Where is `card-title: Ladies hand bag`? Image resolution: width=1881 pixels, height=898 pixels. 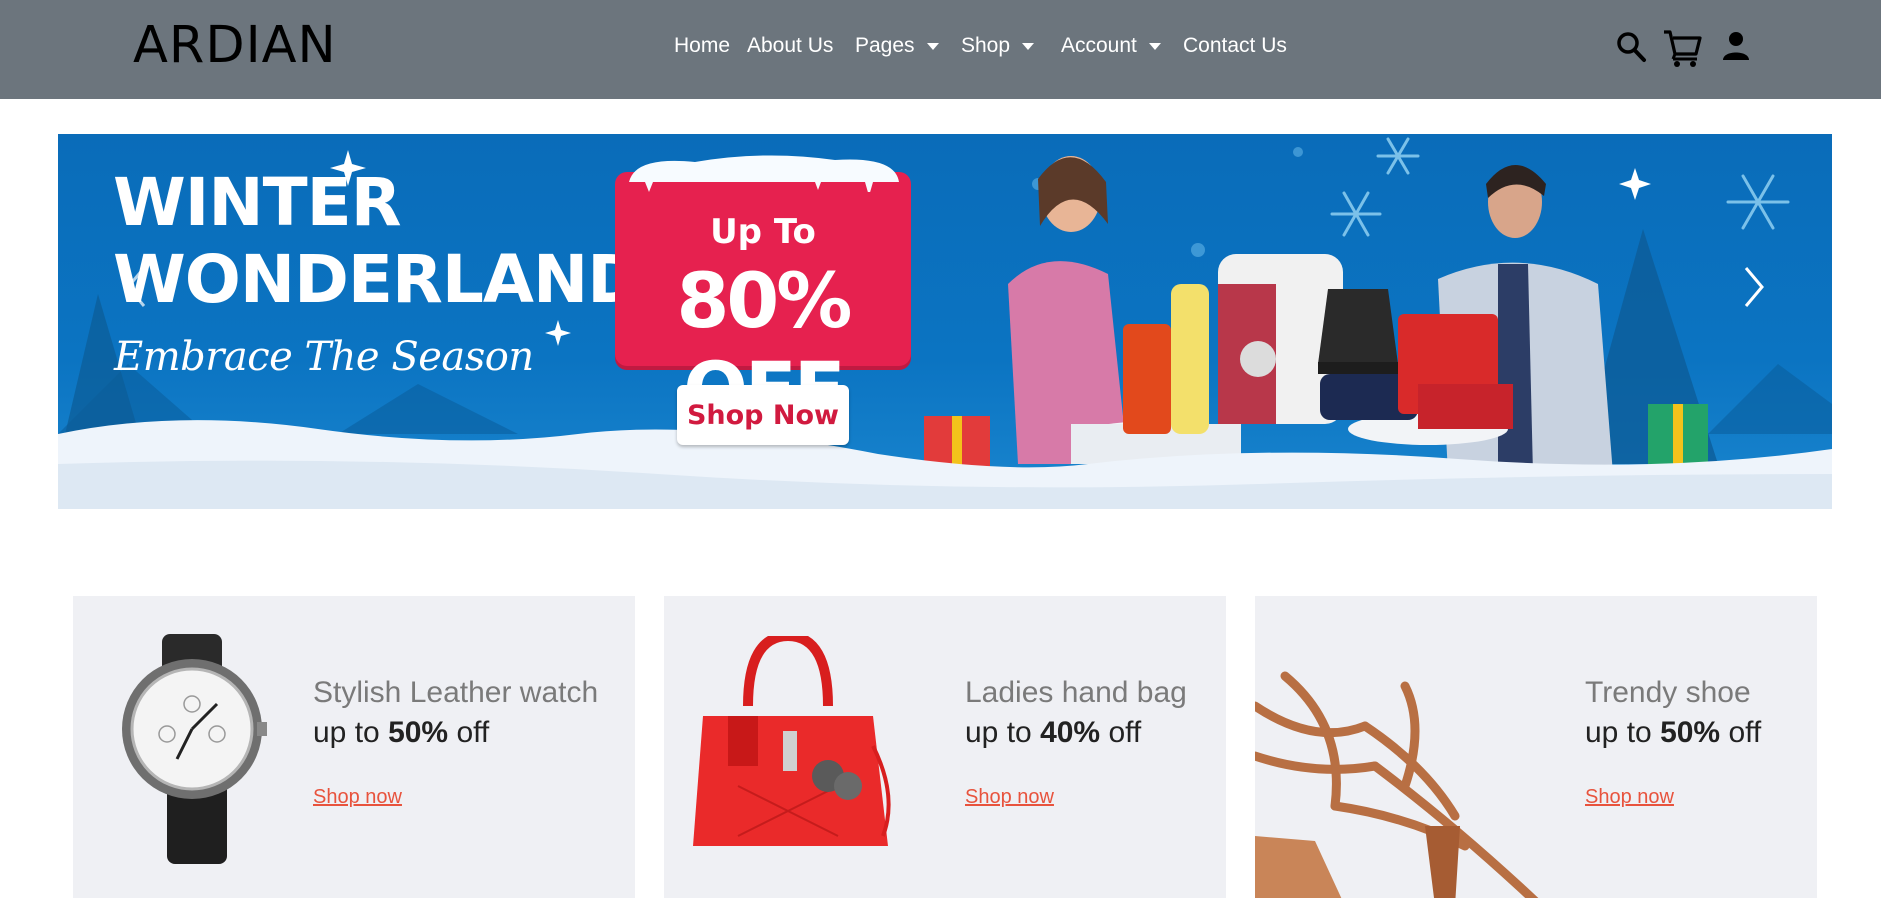
card-title: Ladies hand bag is located at coordinates (1076, 692).